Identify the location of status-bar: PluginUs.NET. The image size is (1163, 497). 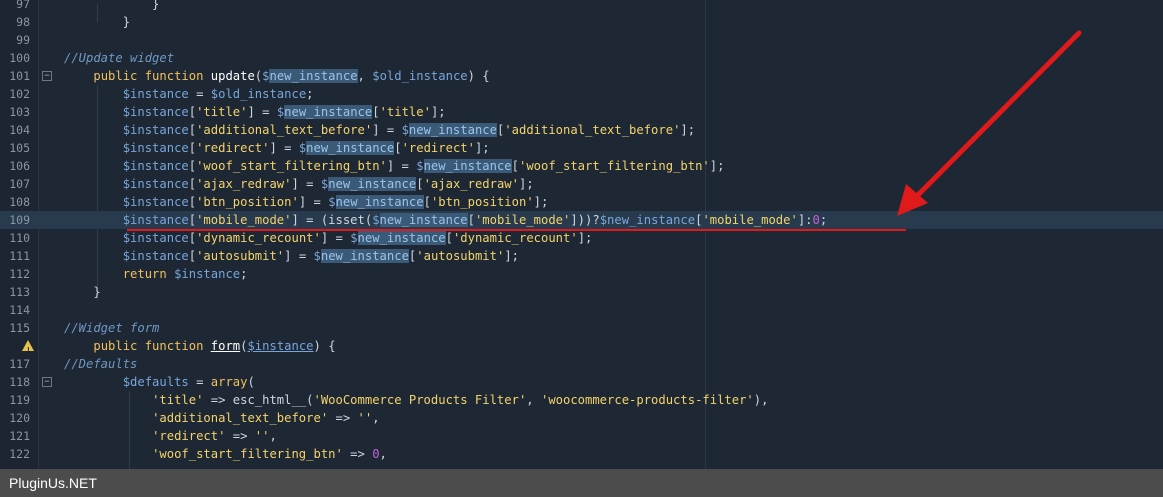
(581, 483).